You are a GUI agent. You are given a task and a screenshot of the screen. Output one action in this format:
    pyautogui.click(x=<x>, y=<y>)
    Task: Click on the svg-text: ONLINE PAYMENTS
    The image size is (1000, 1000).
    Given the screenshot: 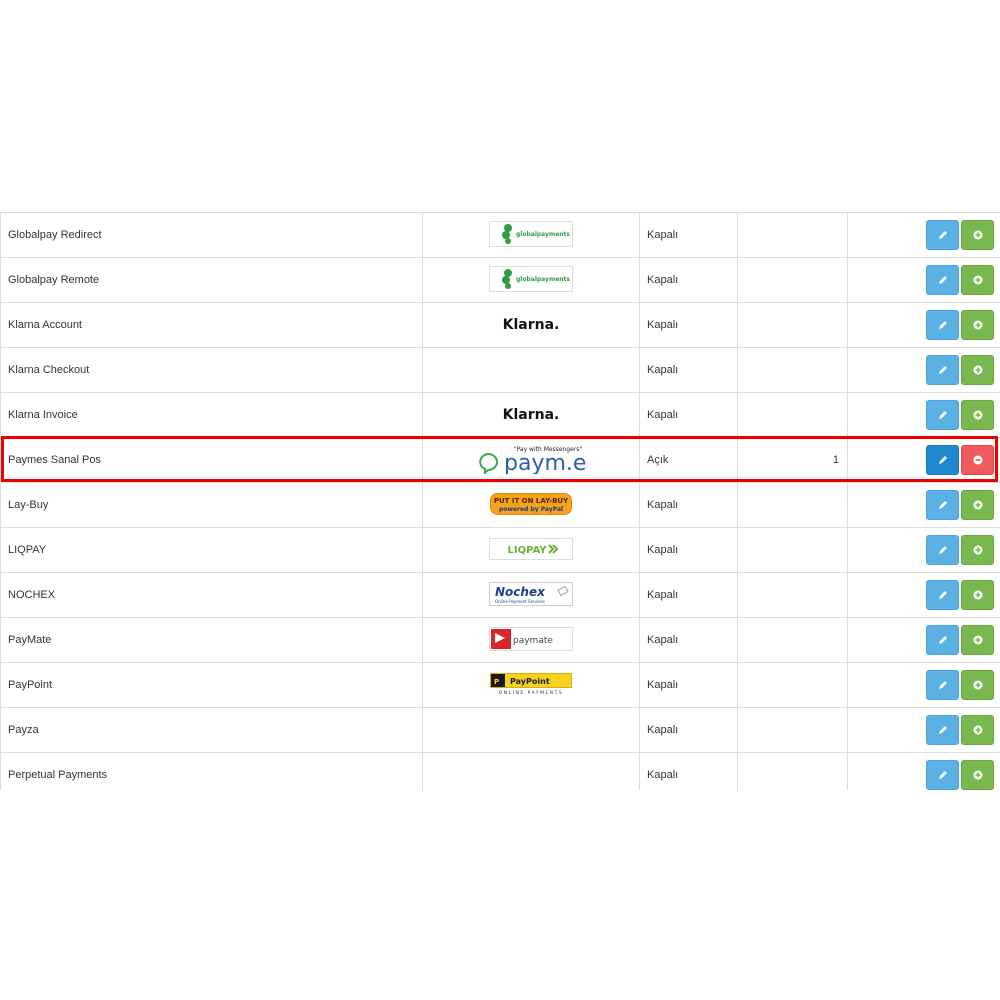 What is the action you would take?
    pyautogui.click(x=531, y=692)
    